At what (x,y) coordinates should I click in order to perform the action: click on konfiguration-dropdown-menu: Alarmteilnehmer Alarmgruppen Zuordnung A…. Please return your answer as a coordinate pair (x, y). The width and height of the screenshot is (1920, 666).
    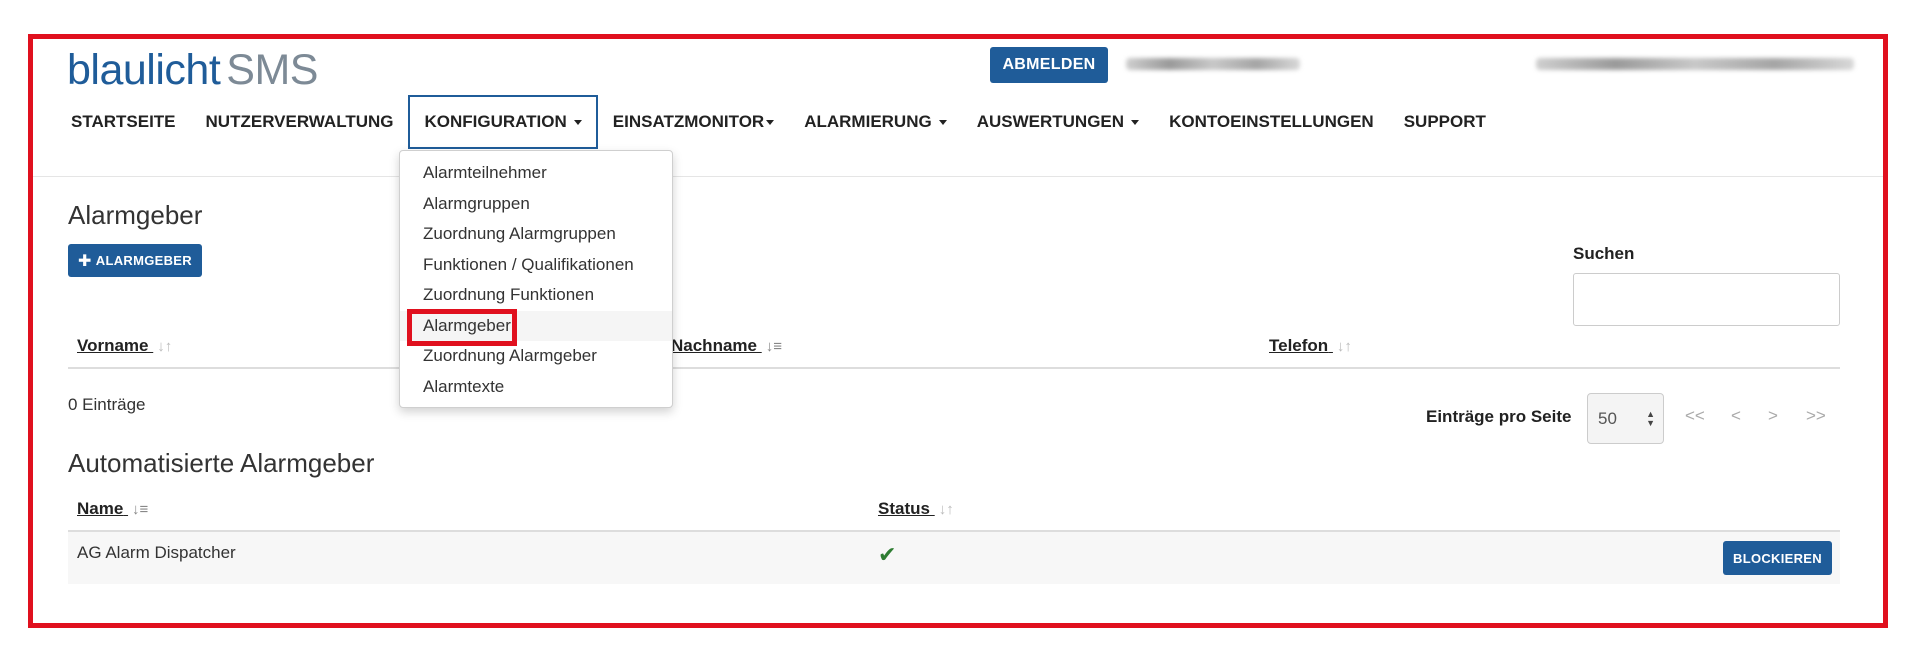
    Looking at the image, I should click on (536, 279).